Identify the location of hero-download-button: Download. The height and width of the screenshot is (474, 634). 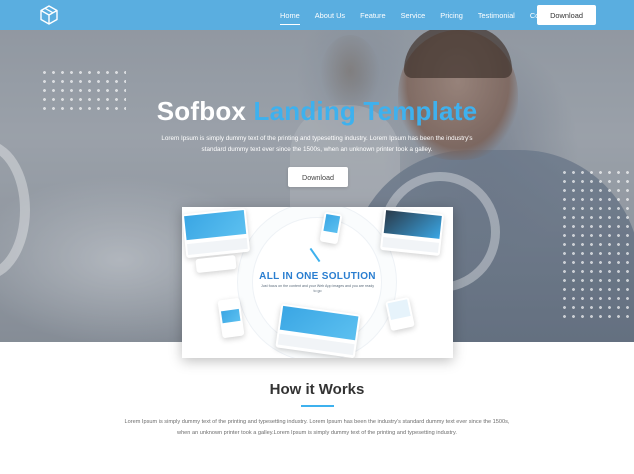
(318, 177).